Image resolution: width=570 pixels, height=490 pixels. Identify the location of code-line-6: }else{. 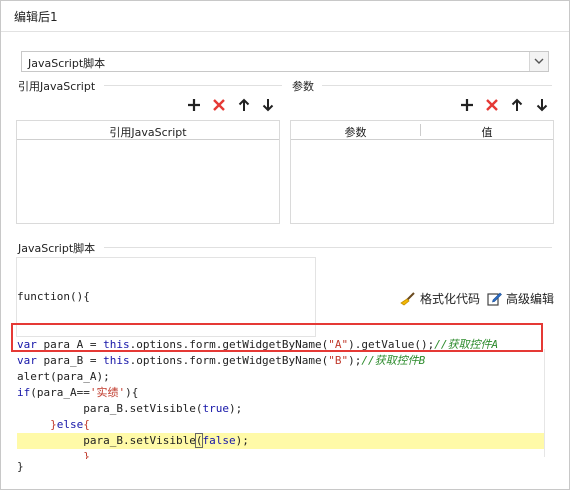
(70, 424).